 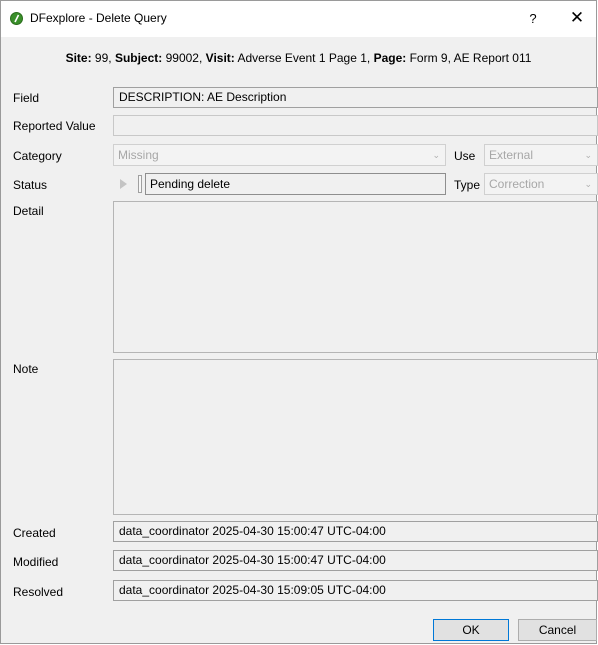 I want to click on resolved-label: Resolved, so click(x=38, y=592).